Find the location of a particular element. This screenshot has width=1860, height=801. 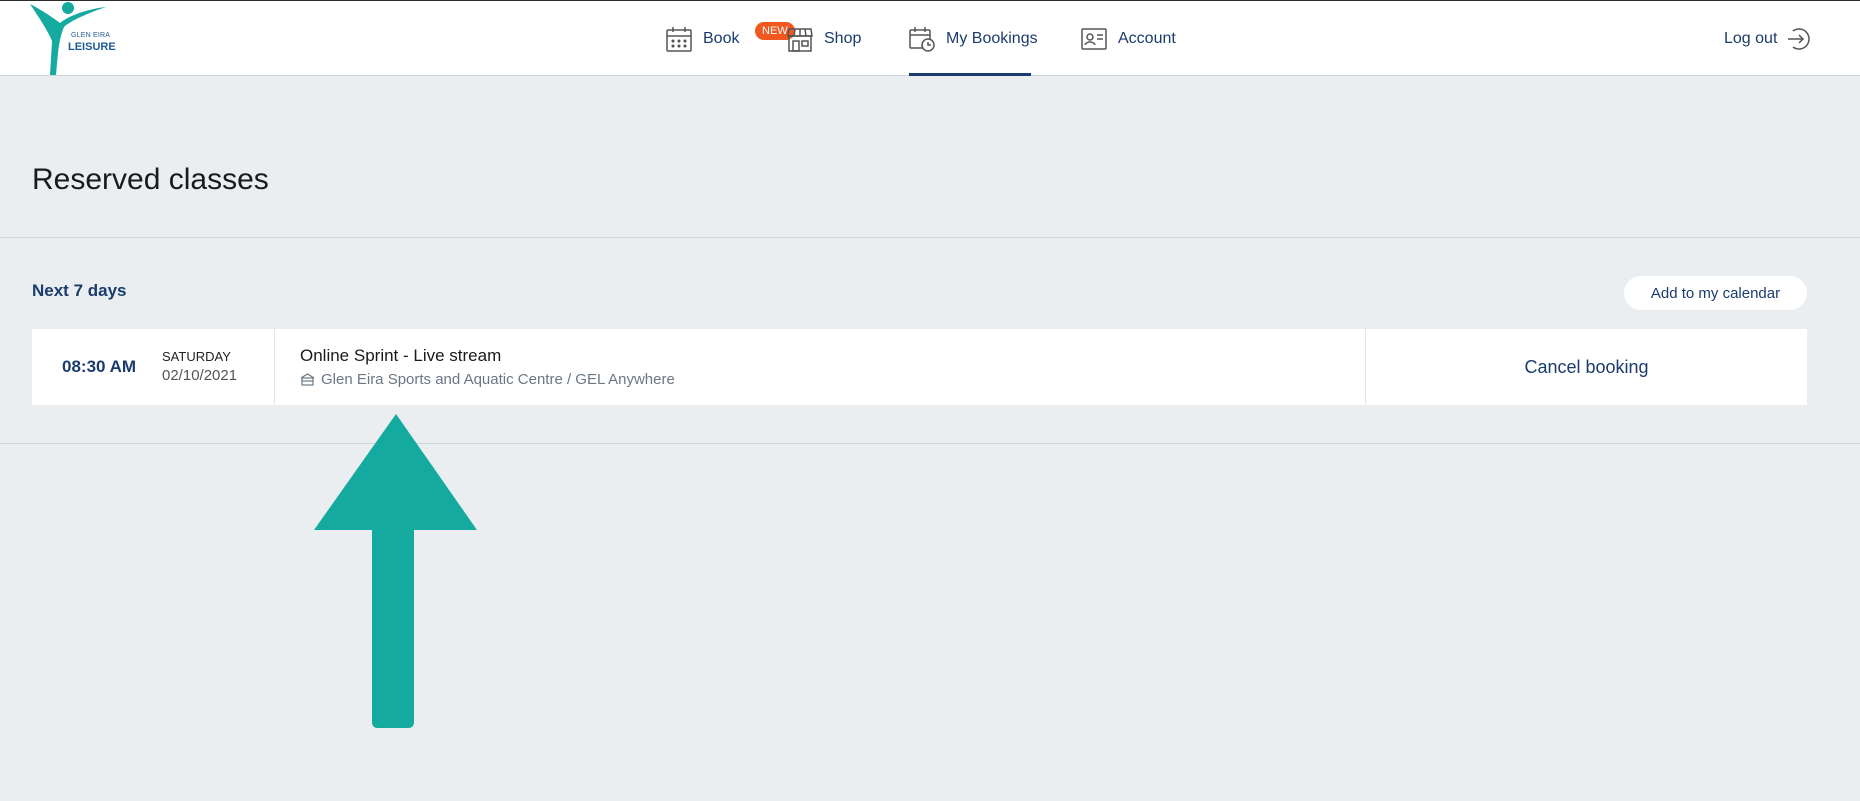

logo-figure-icon is located at coordinates (68, 38).